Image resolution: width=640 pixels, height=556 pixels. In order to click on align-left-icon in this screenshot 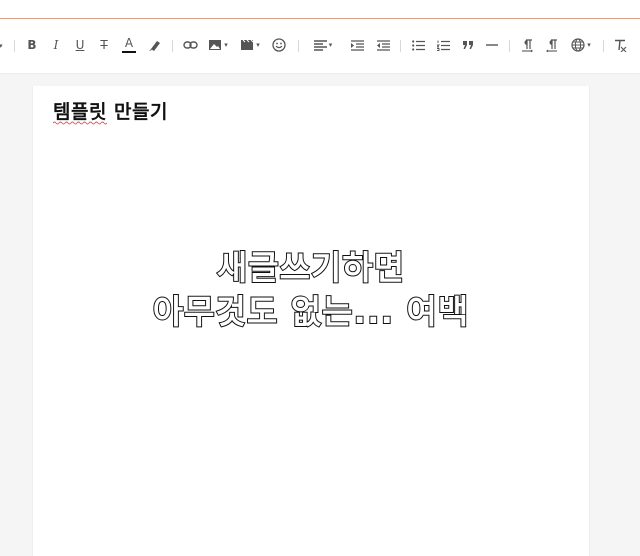, I will do `click(320, 45)`.